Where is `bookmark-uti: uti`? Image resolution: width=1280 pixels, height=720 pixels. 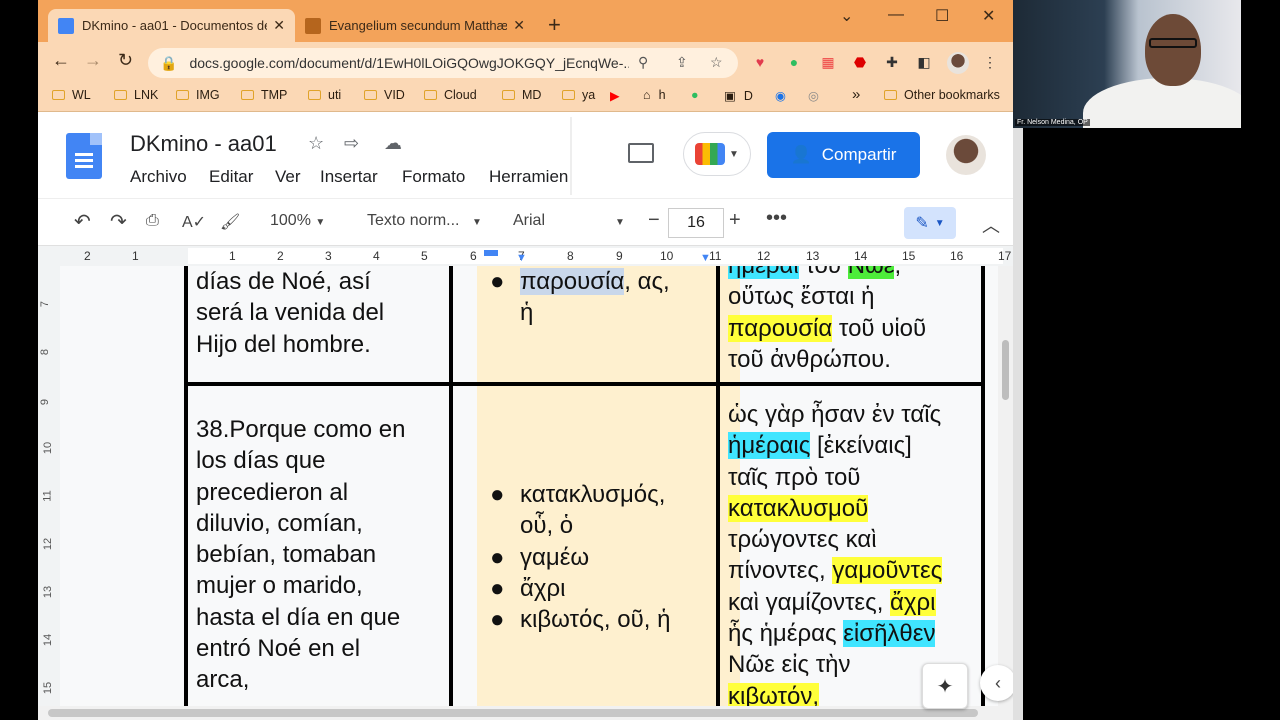
bookmark-uti: uti is located at coordinates (324, 95).